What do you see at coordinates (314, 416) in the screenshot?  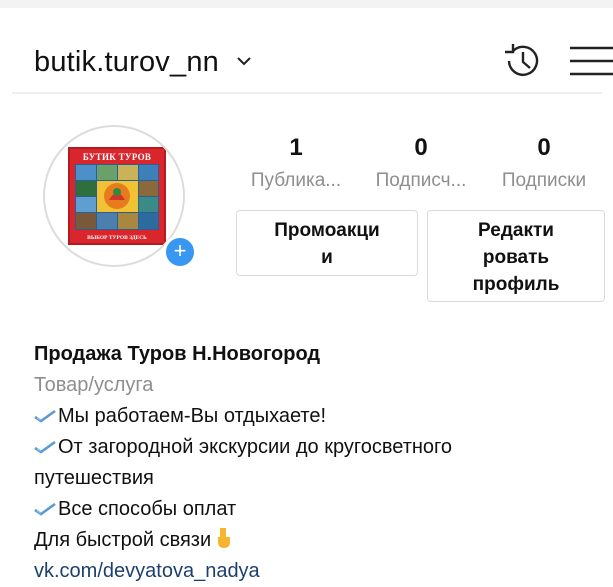 I see `bio-line: Мы работаем-Вы отдыхаете!` at bounding box center [314, 416].